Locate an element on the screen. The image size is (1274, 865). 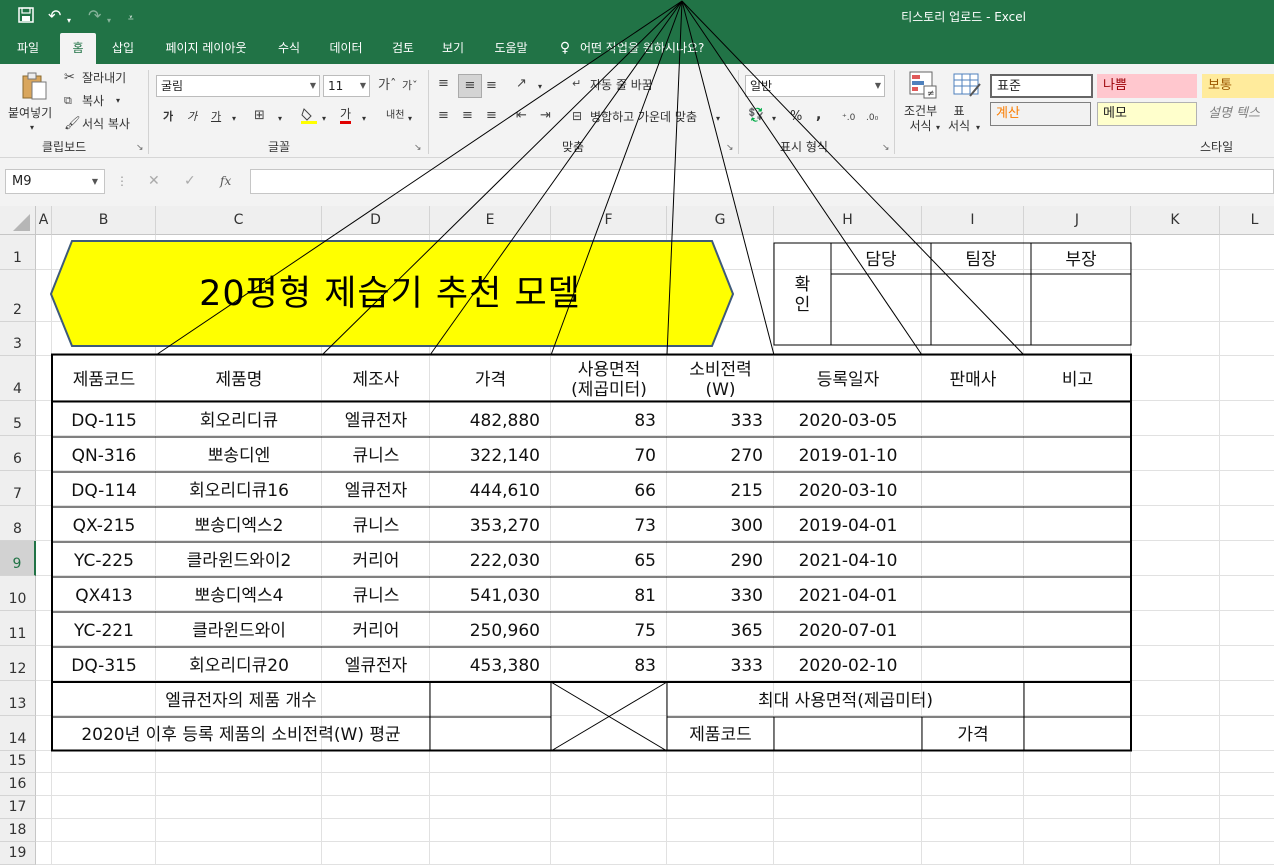
align-center-icon: ≡ is located at coordinates (467, 116).